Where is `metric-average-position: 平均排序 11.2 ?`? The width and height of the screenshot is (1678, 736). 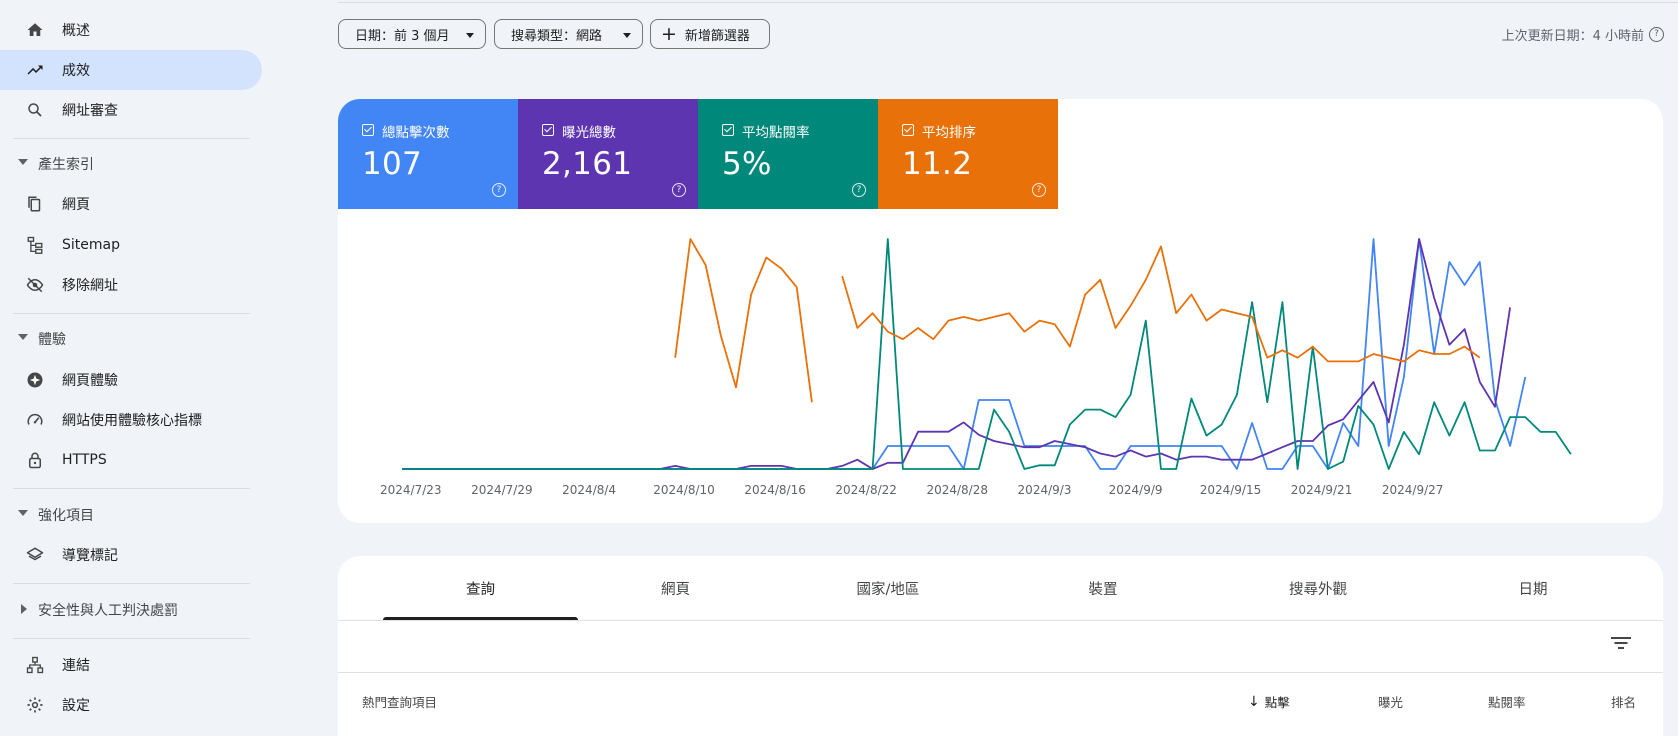
metric-average-position: 平均排序 11.2 ? is located at coordinates (968, 154).